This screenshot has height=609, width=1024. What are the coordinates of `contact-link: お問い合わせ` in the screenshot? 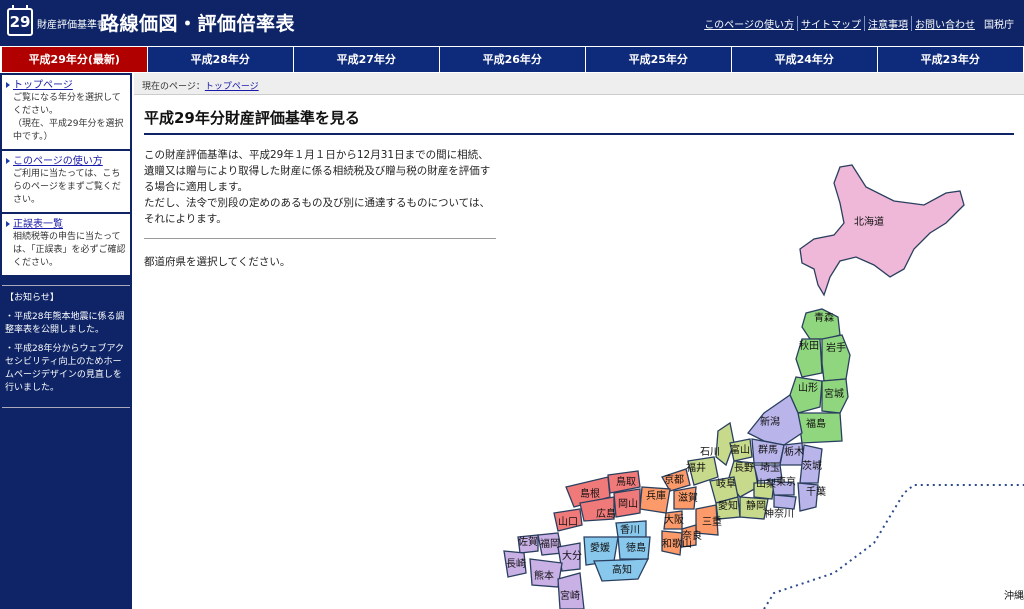 It's located at (945, 23).